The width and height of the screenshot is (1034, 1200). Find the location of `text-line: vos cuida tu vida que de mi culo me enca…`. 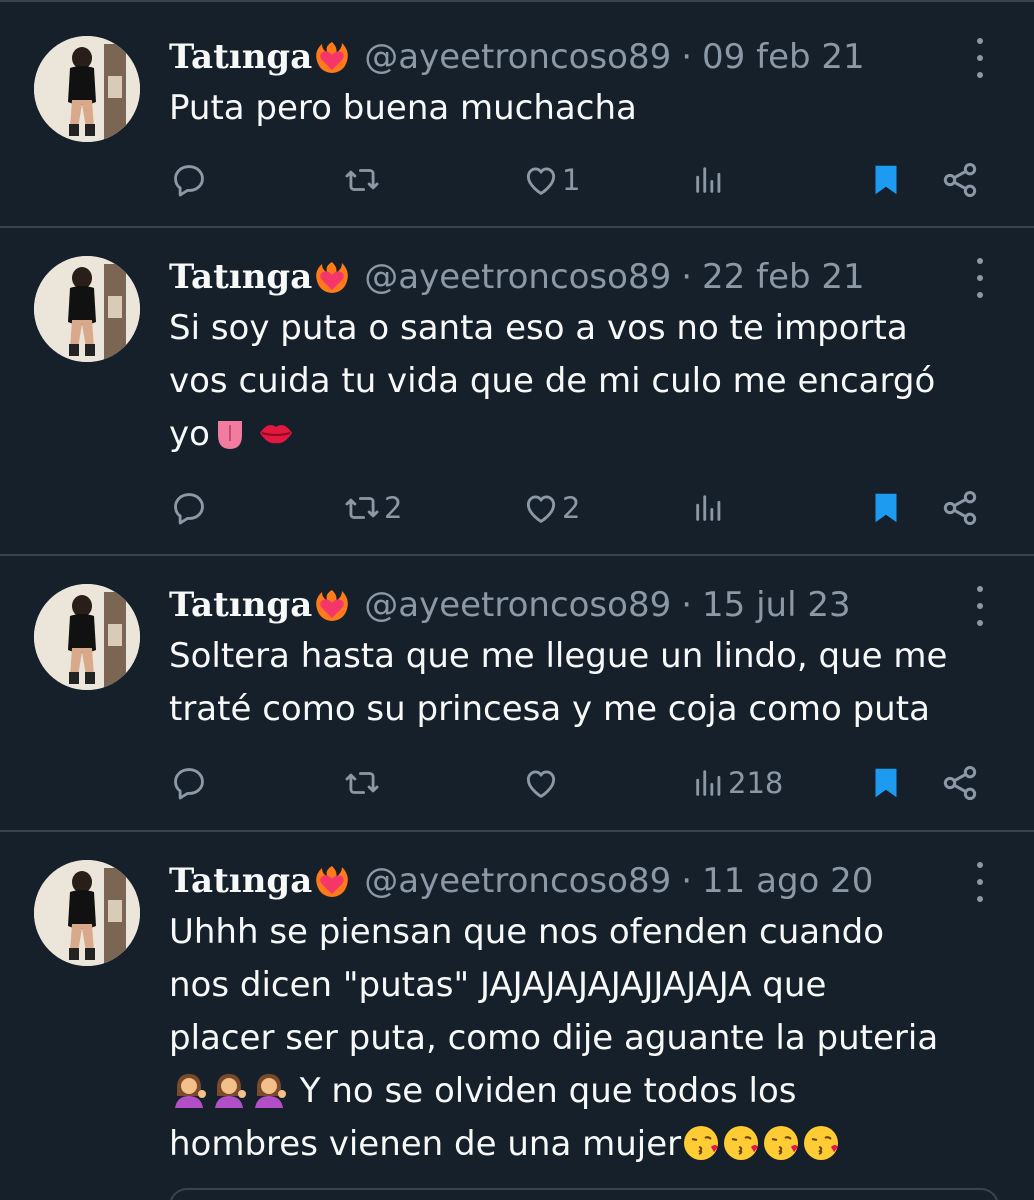

text-line: vos cuida tu vida que de mi culo me enca… is located at coordinates (552, 381).